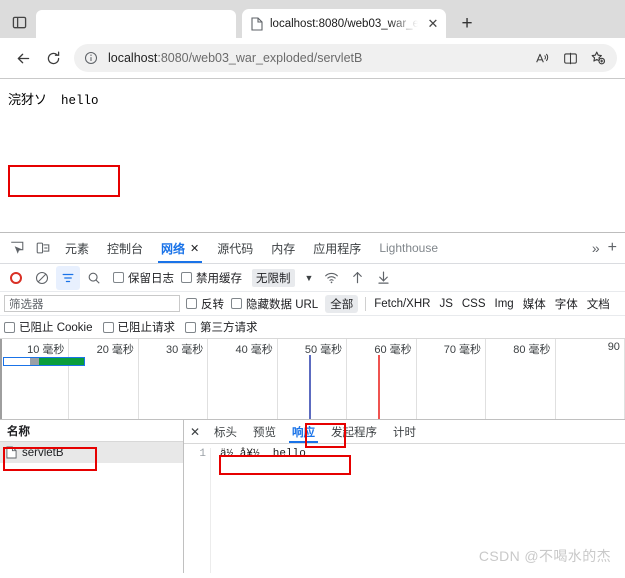 Image resolution: width=625 pixels, height=578 pixels. I want to click on tab-label: 应用程序, so click(337, 248).